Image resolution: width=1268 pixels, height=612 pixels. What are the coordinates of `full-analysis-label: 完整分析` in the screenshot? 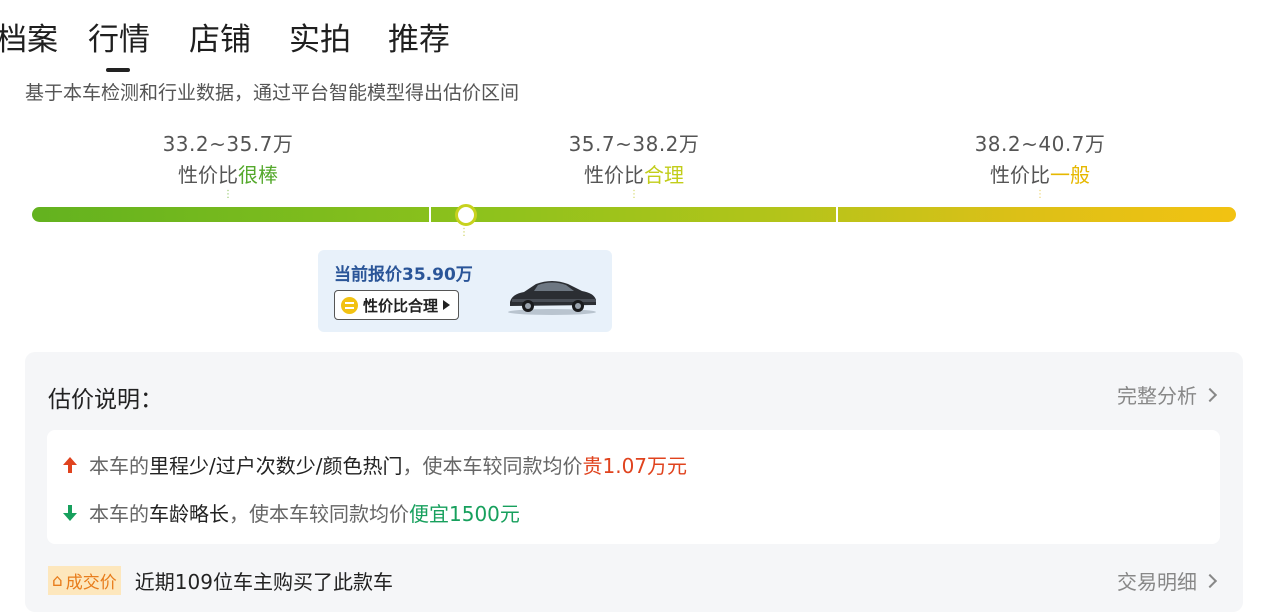 It's located at (1157, 396).